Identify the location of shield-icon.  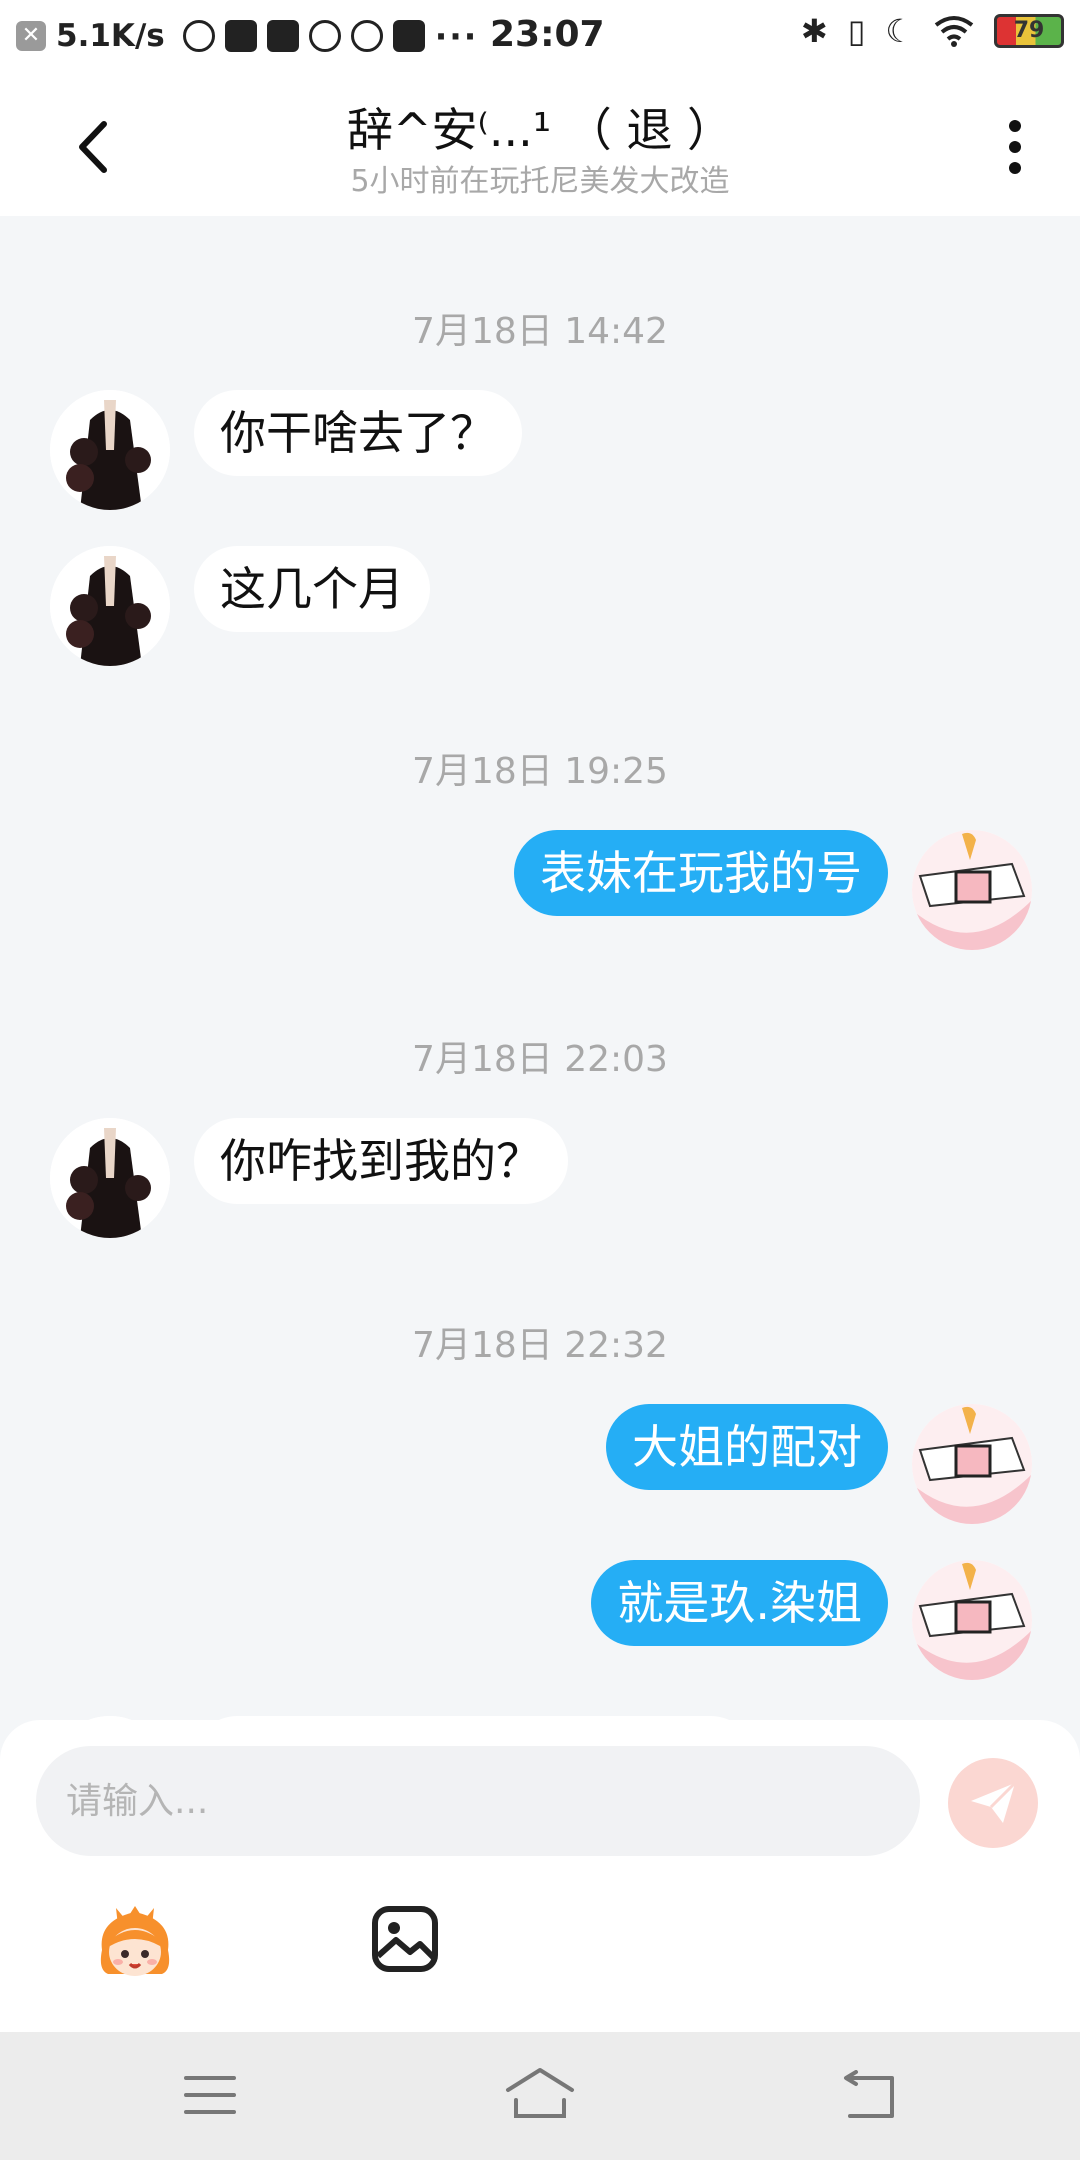
(408, 36).